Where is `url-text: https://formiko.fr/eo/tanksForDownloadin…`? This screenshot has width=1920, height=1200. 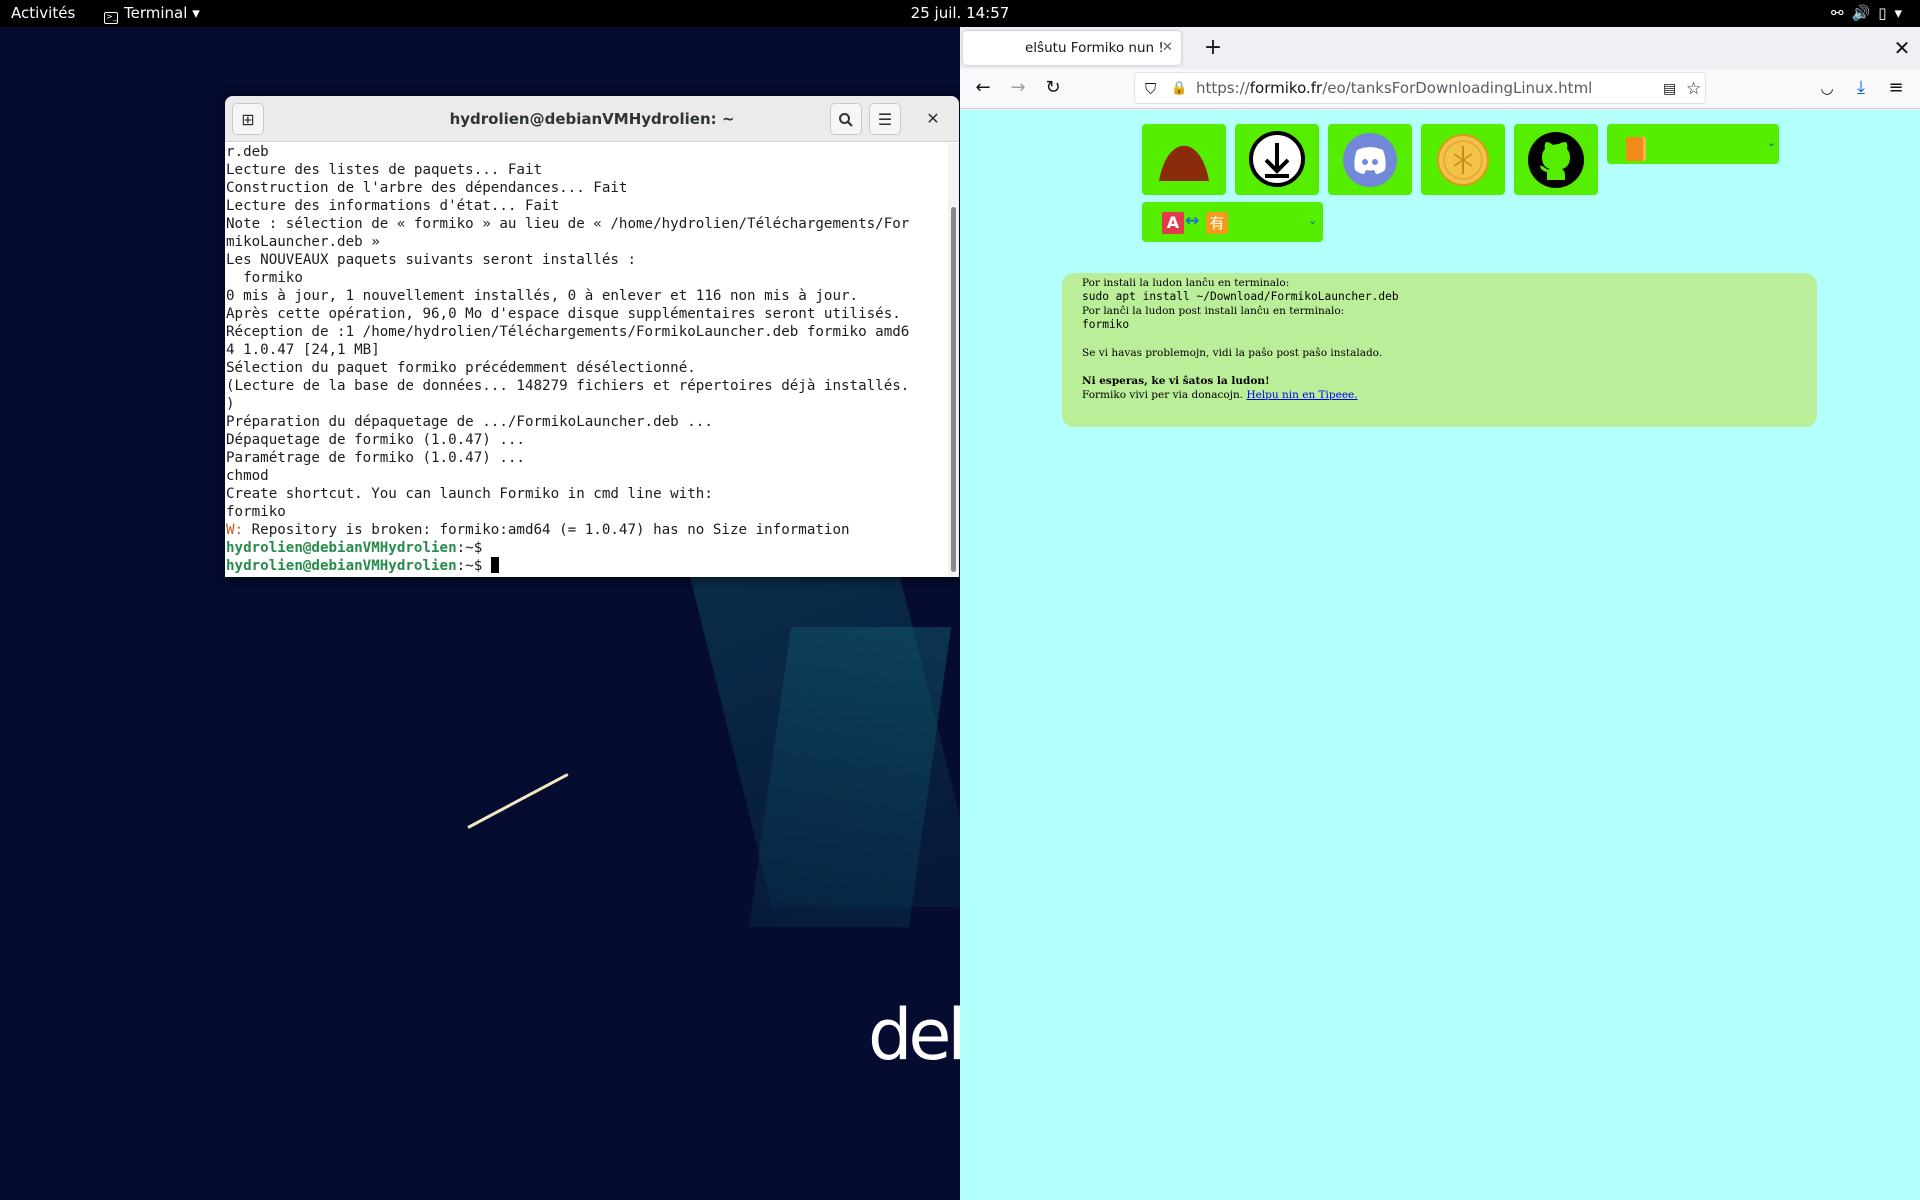
url-text: https://formiko.fr/eo/tanksForDownloadin… is located at coordinates (1394, 88).